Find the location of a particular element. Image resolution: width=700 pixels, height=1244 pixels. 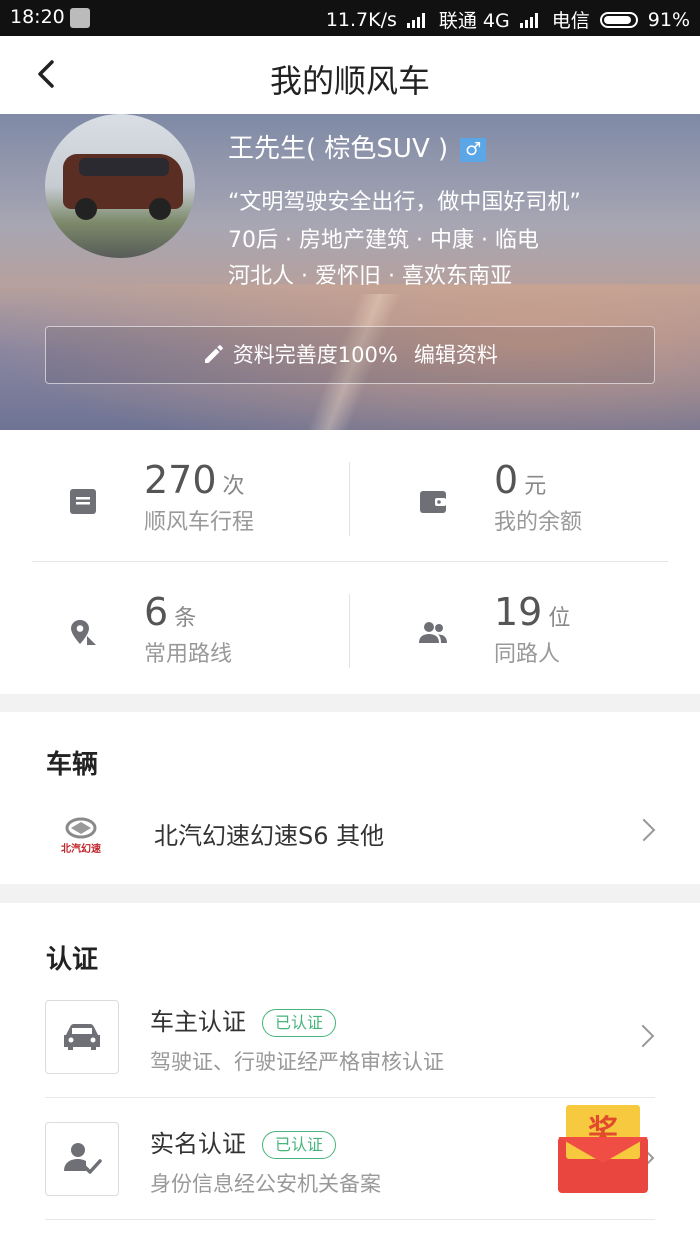

stat-unit: 条 is located at coordinates (185, 618).